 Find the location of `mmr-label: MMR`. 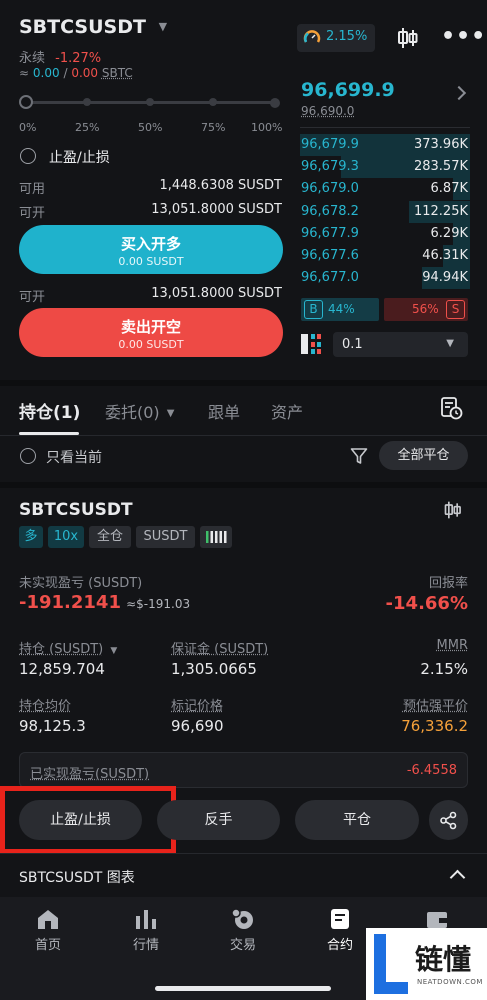

mmr-label: MMR is located at coordinates (452, 645).